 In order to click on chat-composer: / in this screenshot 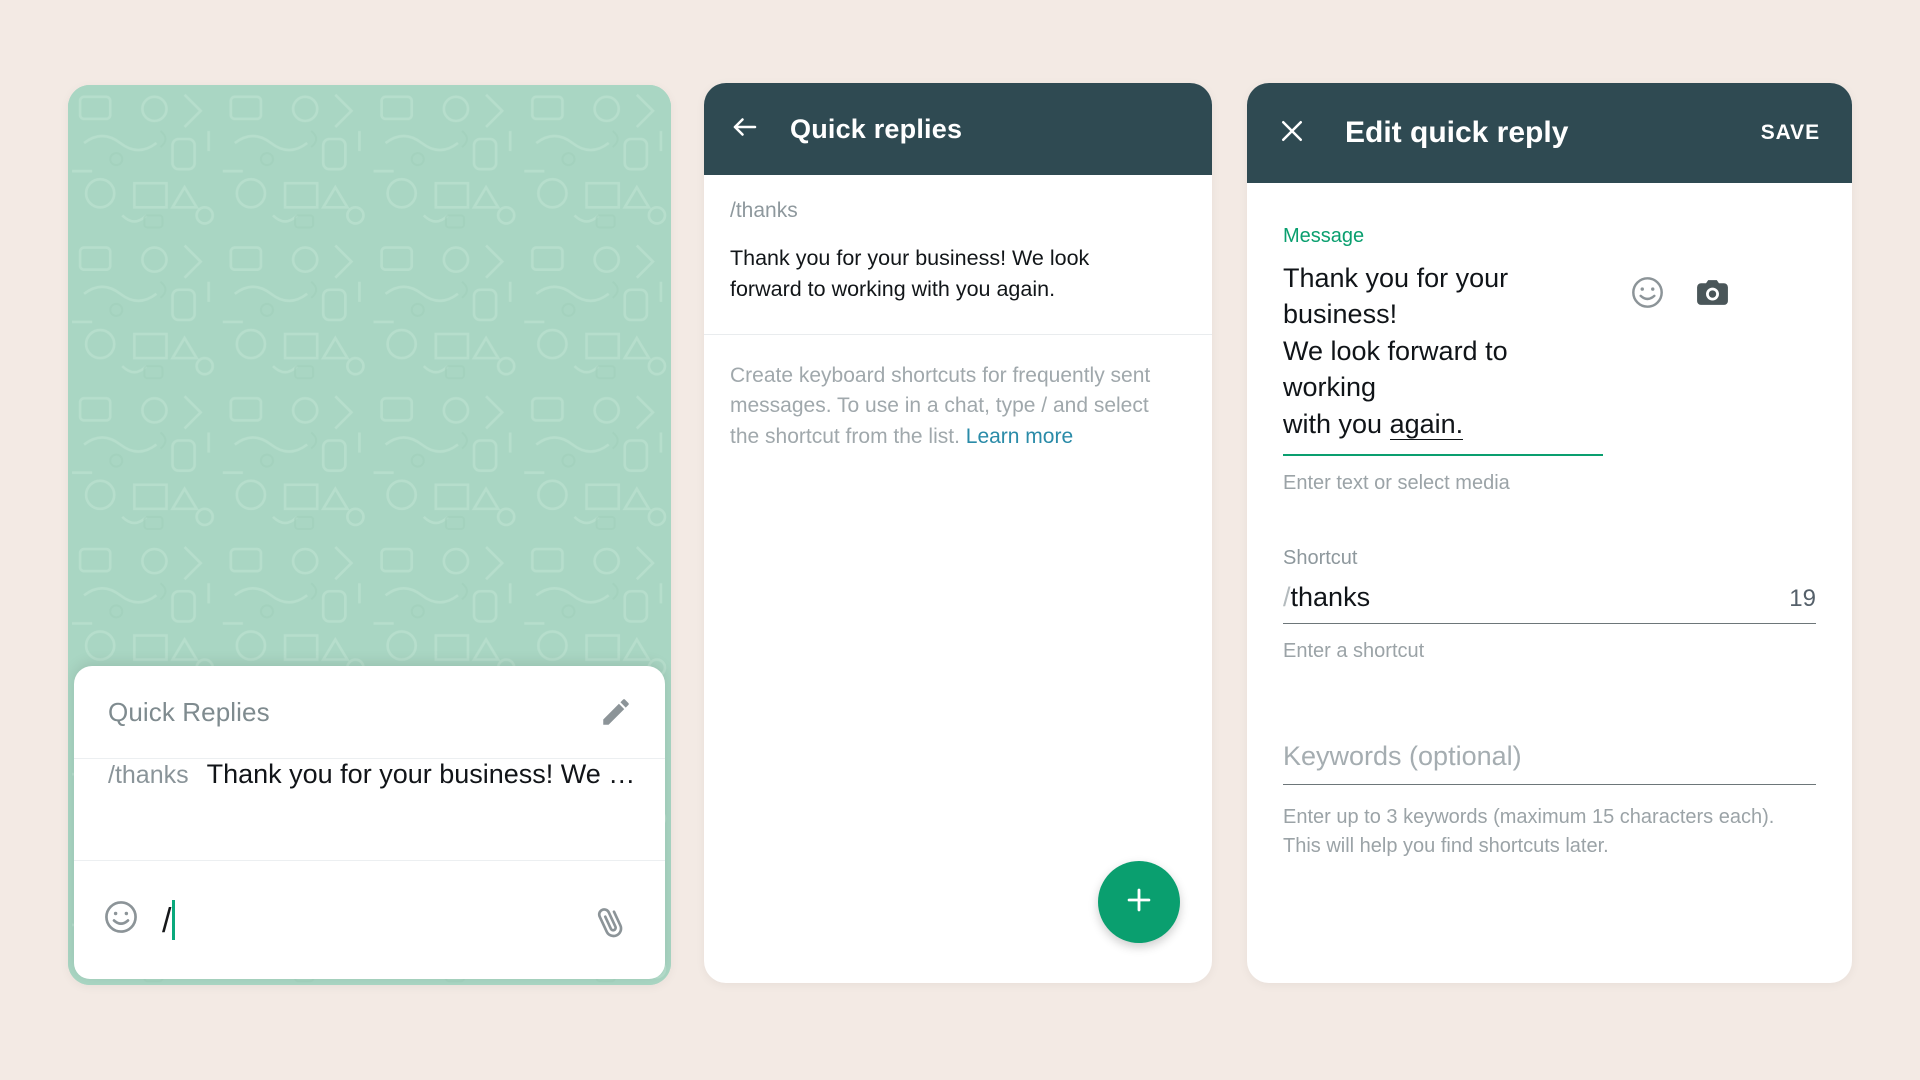, I will do `click(369, 919)`.